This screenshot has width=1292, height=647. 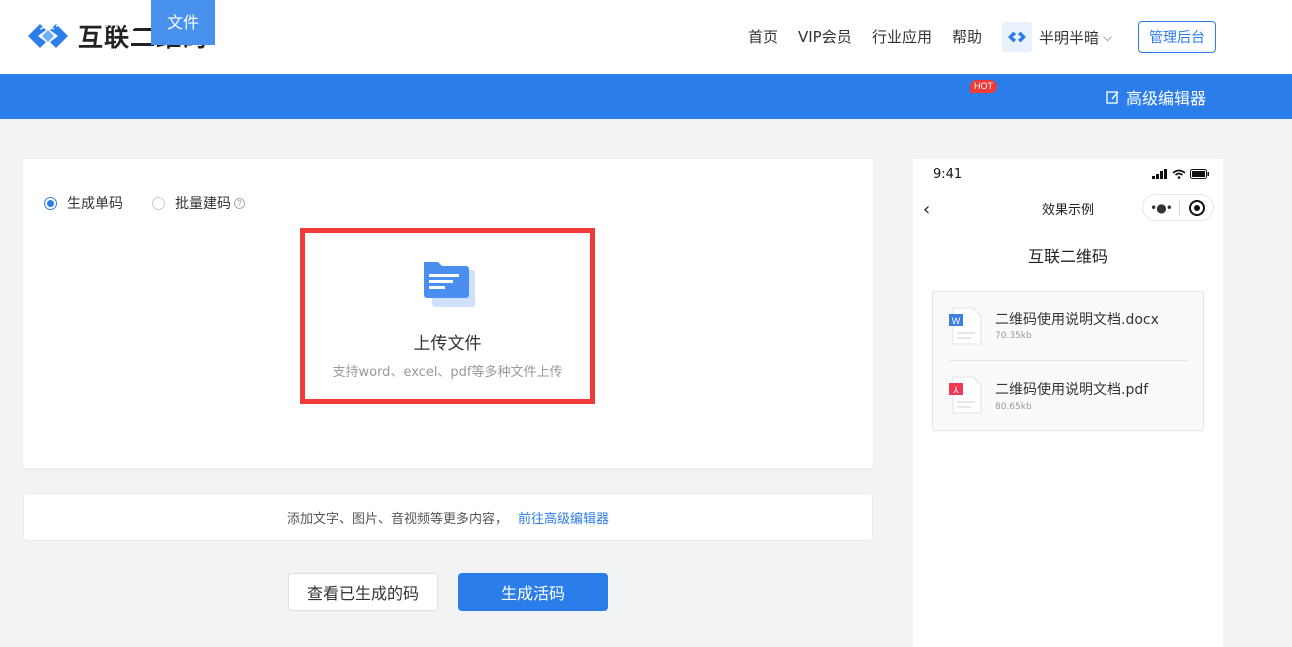 What do you see at coordinates (95, 203) in the screenshot?
I see `radio-single-label: 生成单码` at bounding box center [95, 203].